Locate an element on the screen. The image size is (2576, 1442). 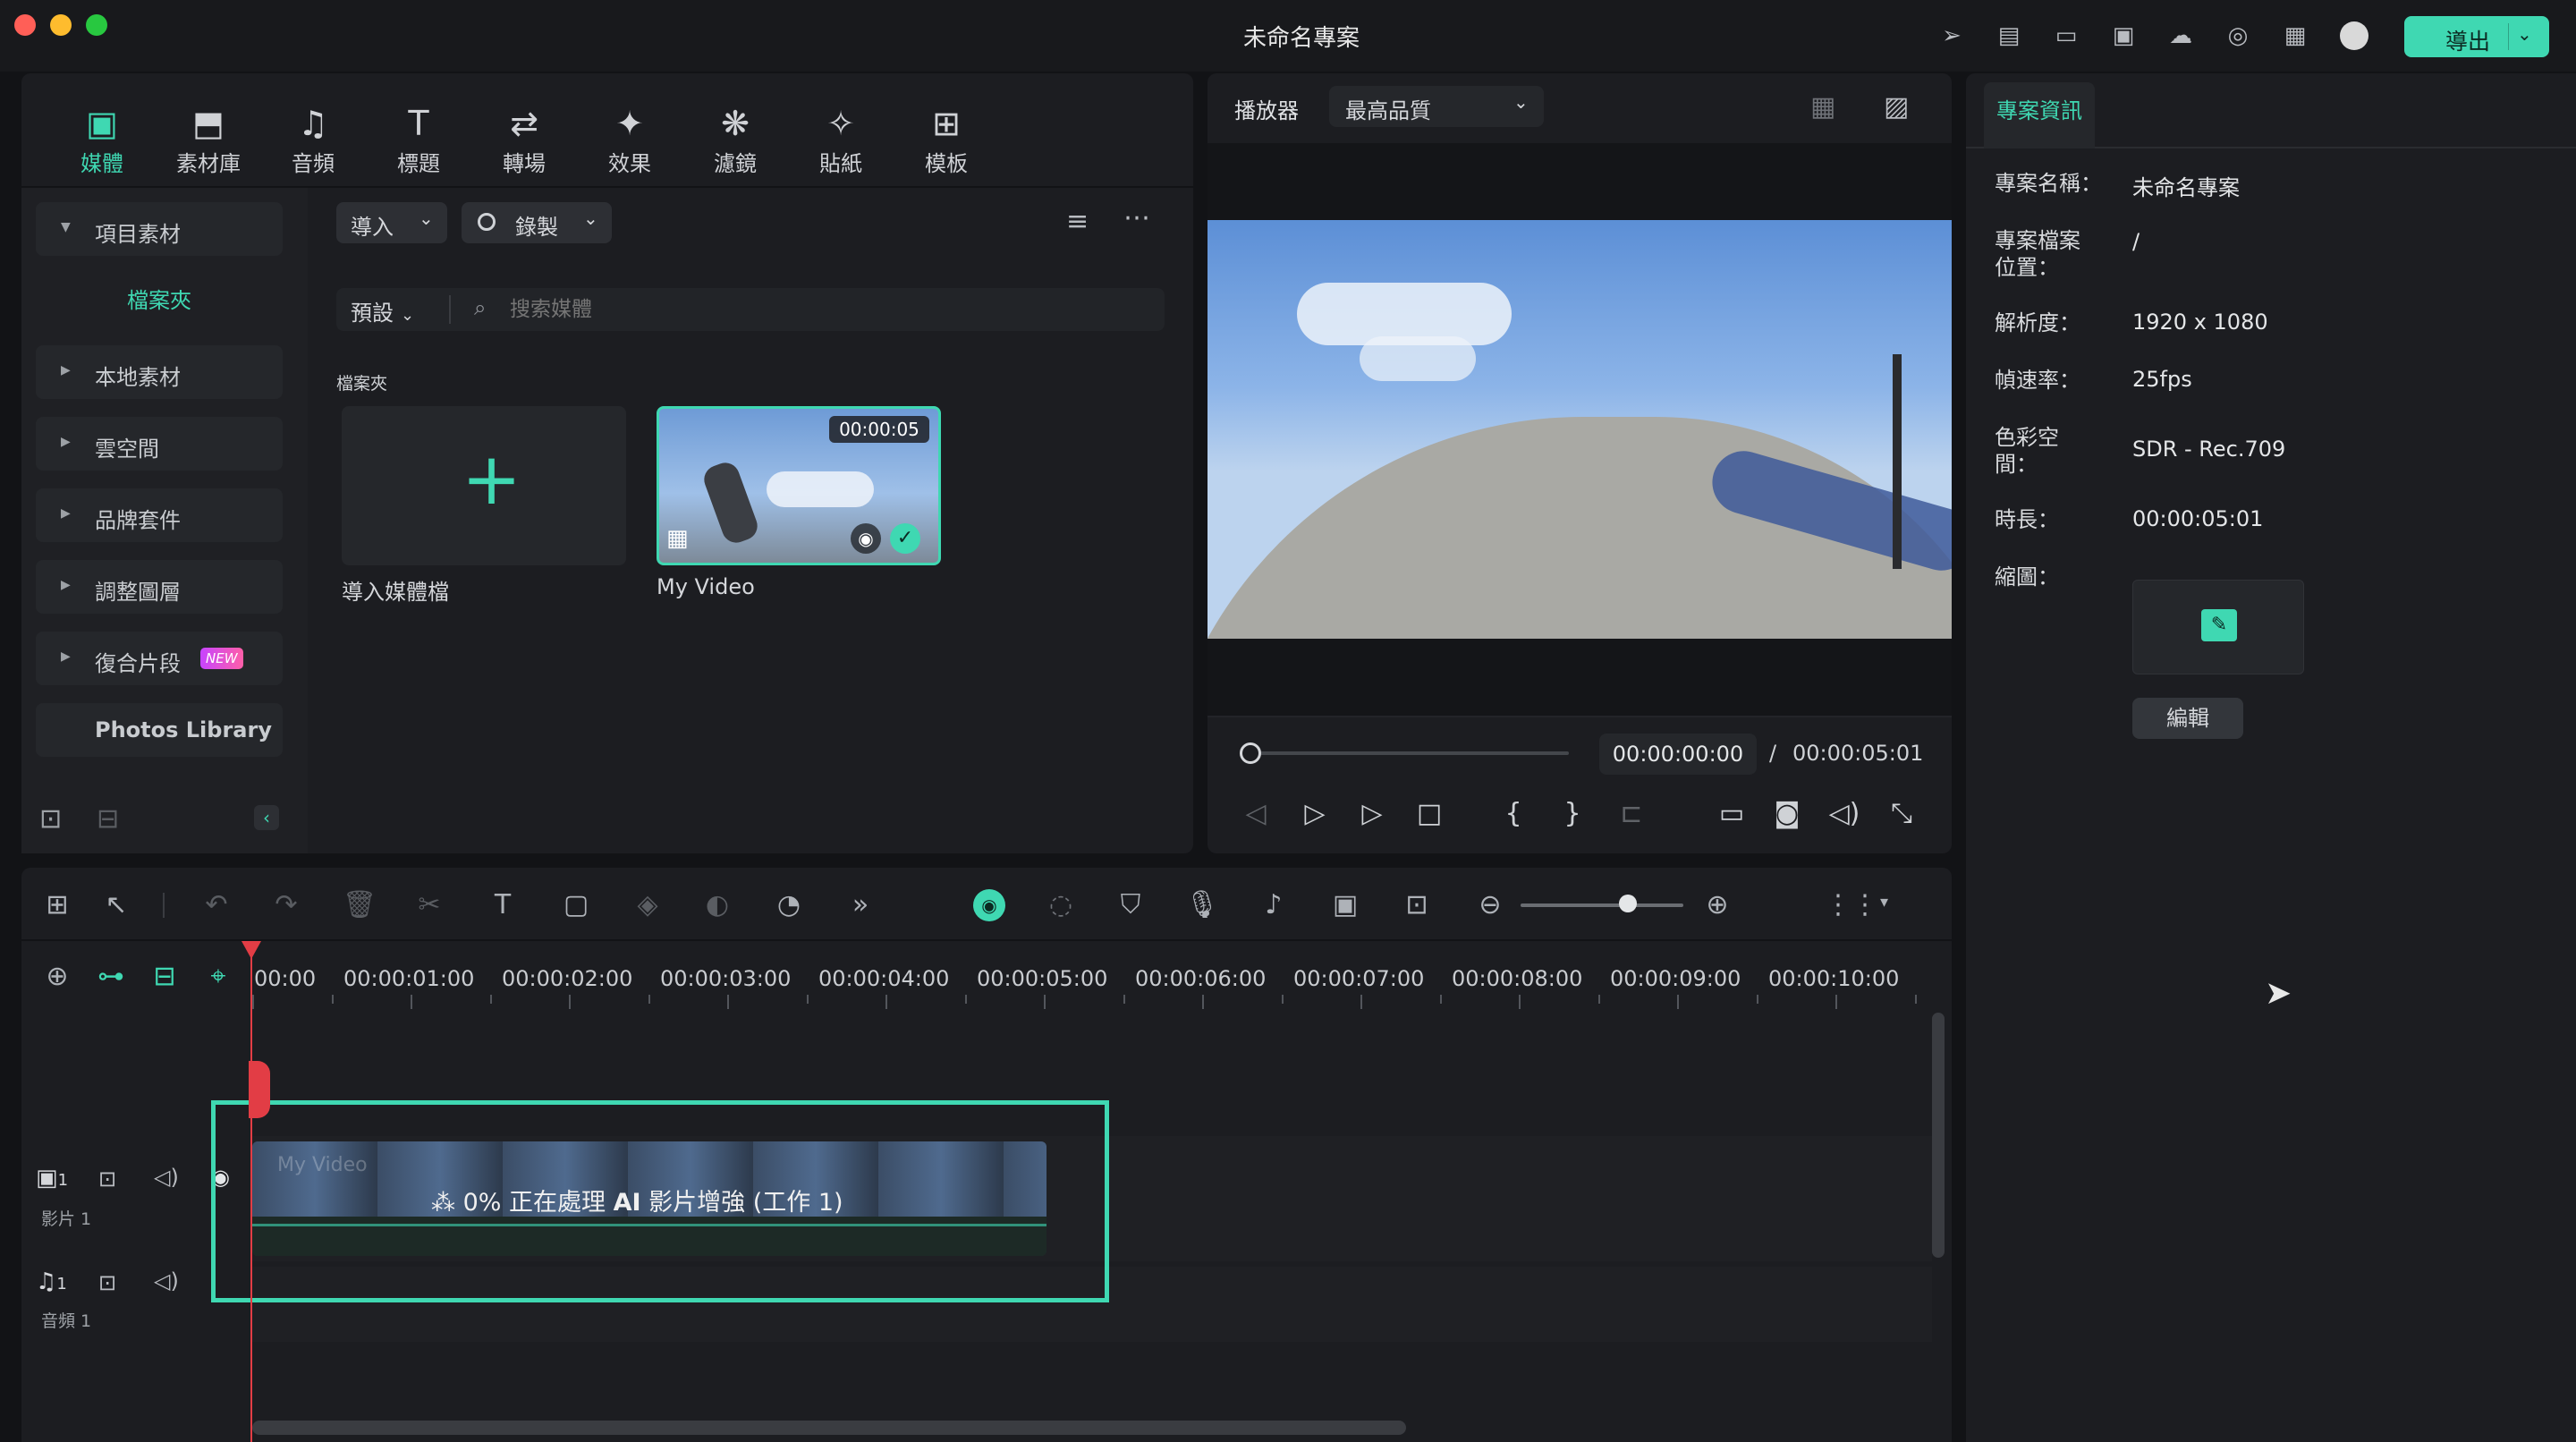
track-settings-icon: ⋮⋮ is located at coordinates (1851, 905).